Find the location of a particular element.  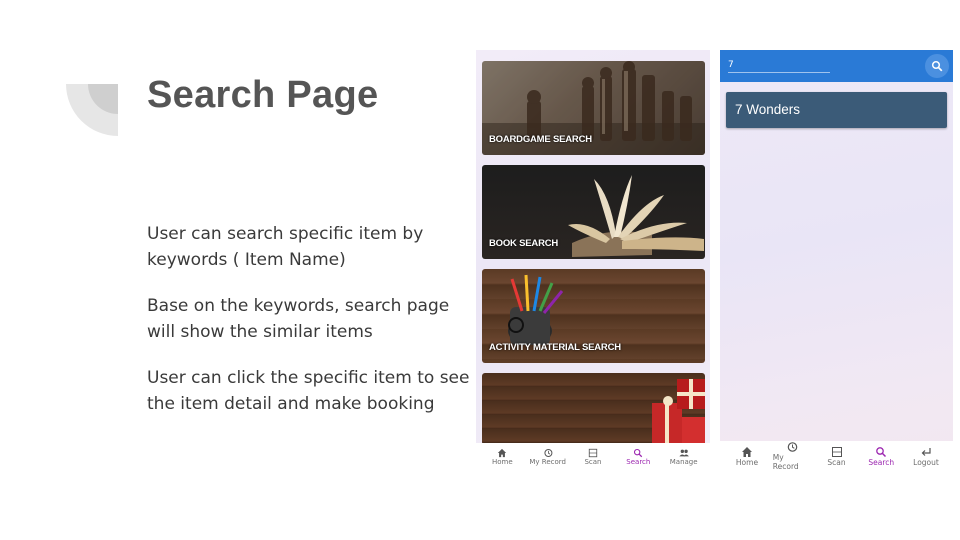

bottom-navigation: Home My Record Scan Search Logout is located at coordinates (836, 456).